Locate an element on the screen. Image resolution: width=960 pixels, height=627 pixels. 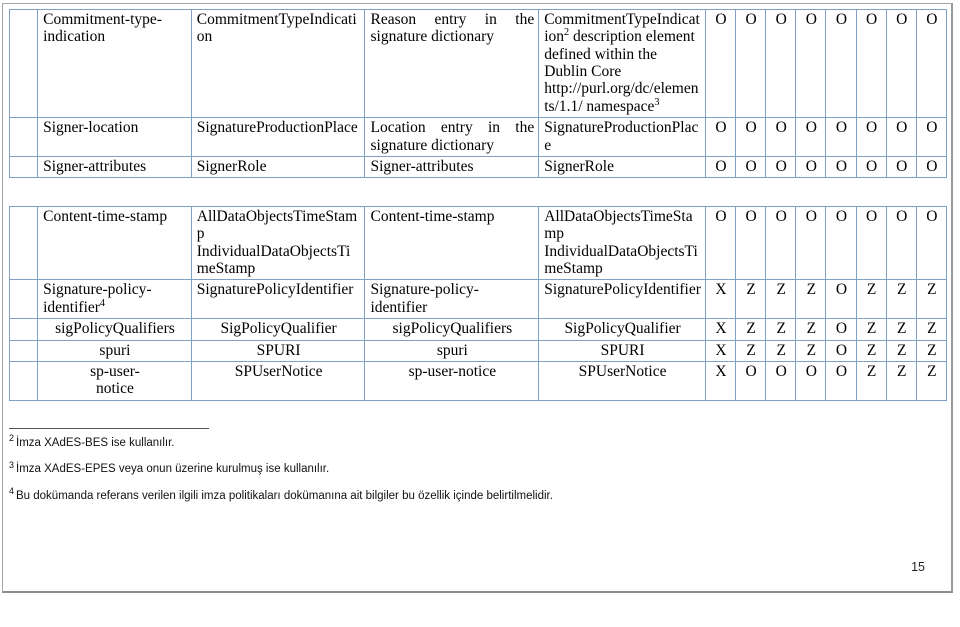
footnote-item: 2 İmza XAdES-BES ise kullanılır. is located at coordinates (449, 441).